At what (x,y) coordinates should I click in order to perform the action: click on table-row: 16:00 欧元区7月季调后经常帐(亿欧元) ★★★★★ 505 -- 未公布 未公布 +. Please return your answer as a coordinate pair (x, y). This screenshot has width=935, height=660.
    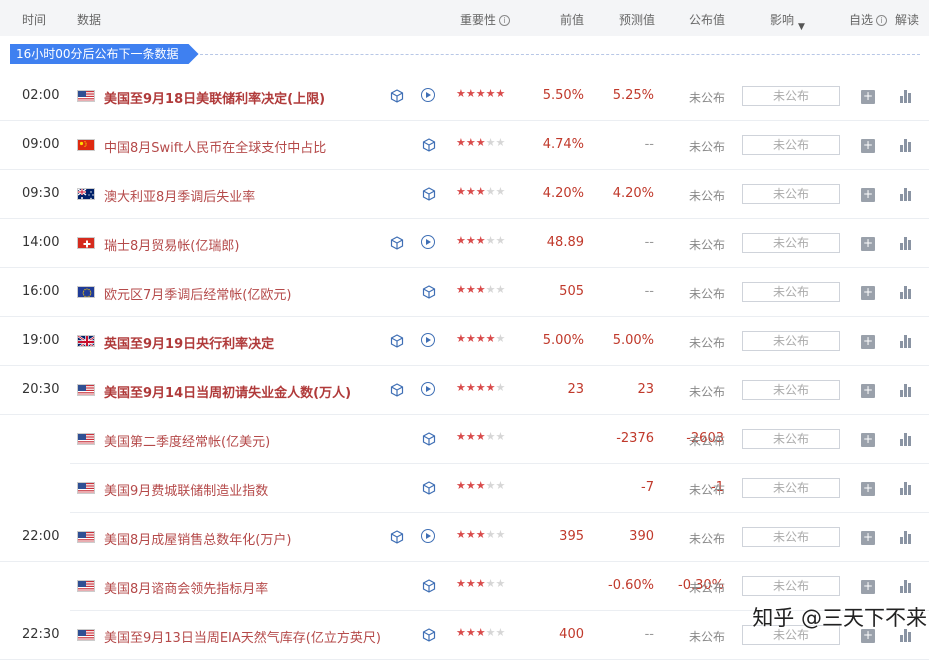
    Looking at the image, I should click on (464, 292).